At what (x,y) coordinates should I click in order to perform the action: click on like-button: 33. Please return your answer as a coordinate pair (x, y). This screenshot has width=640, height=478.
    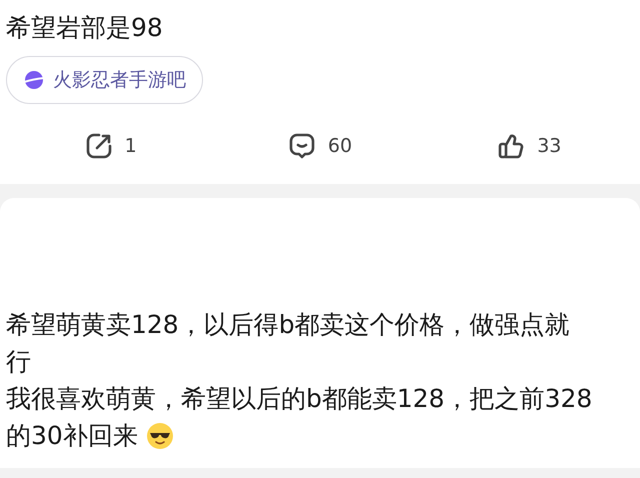
    Looking at the image, I should click on (529, 146).